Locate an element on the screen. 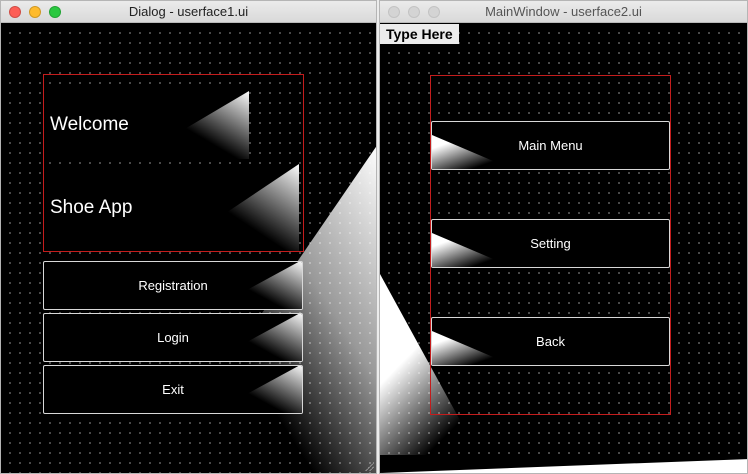  resize-grip-icon is located at coordinates (369, 466).